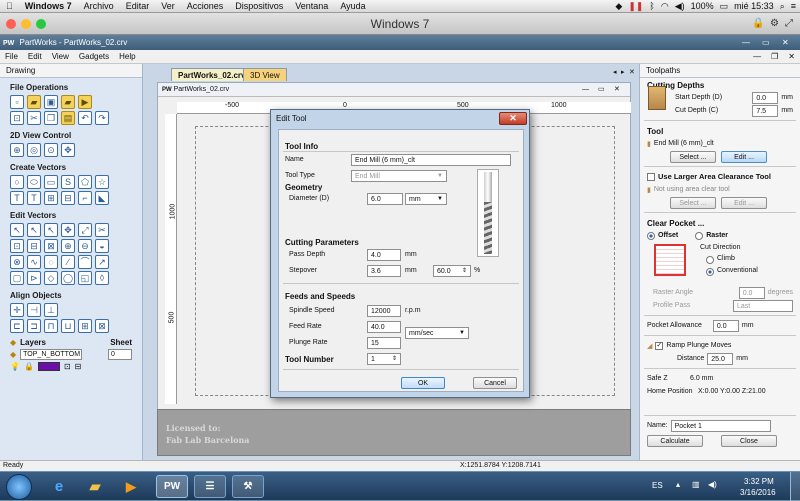  I want to click on language-indicator: ES, so click(657, 485).